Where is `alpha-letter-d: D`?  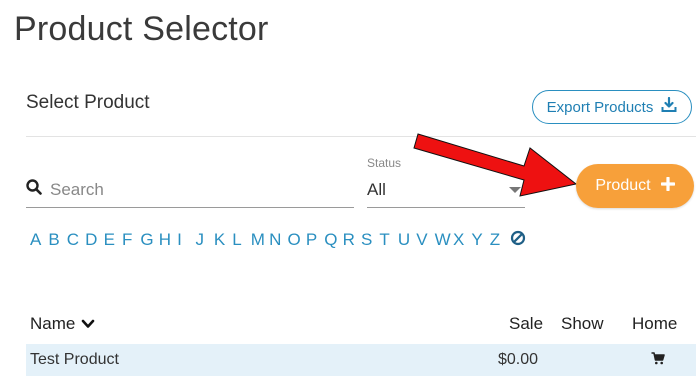
alpha-letter-d: D is located at coordinates (94, 240).